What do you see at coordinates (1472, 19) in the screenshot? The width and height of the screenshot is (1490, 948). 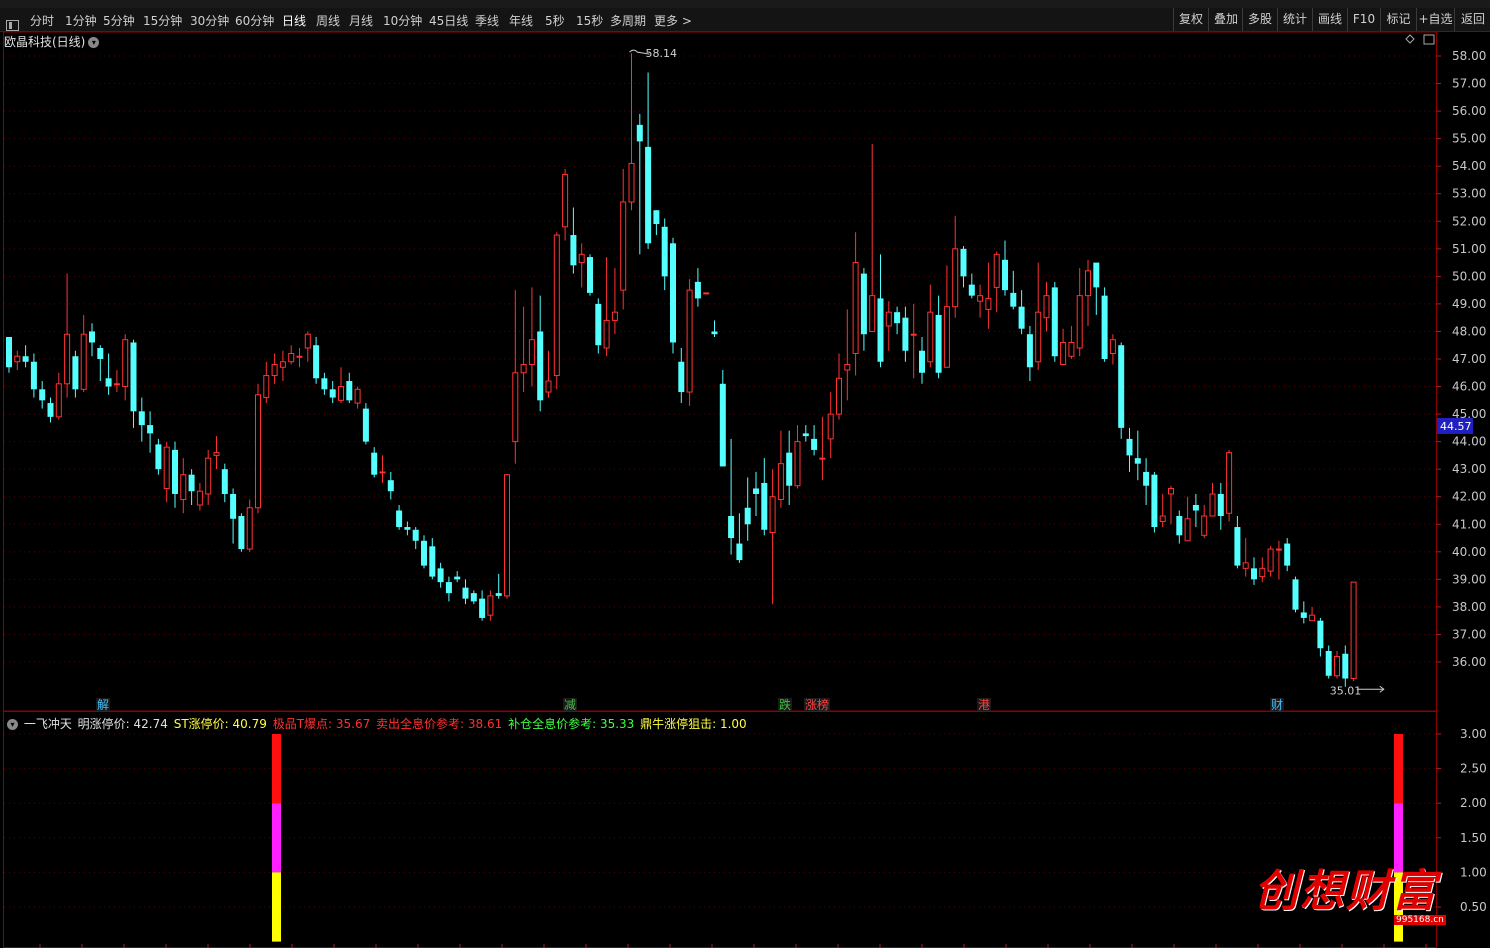 I see `toolbar-btn-8: 返回` at bounding box center [1472, 19].